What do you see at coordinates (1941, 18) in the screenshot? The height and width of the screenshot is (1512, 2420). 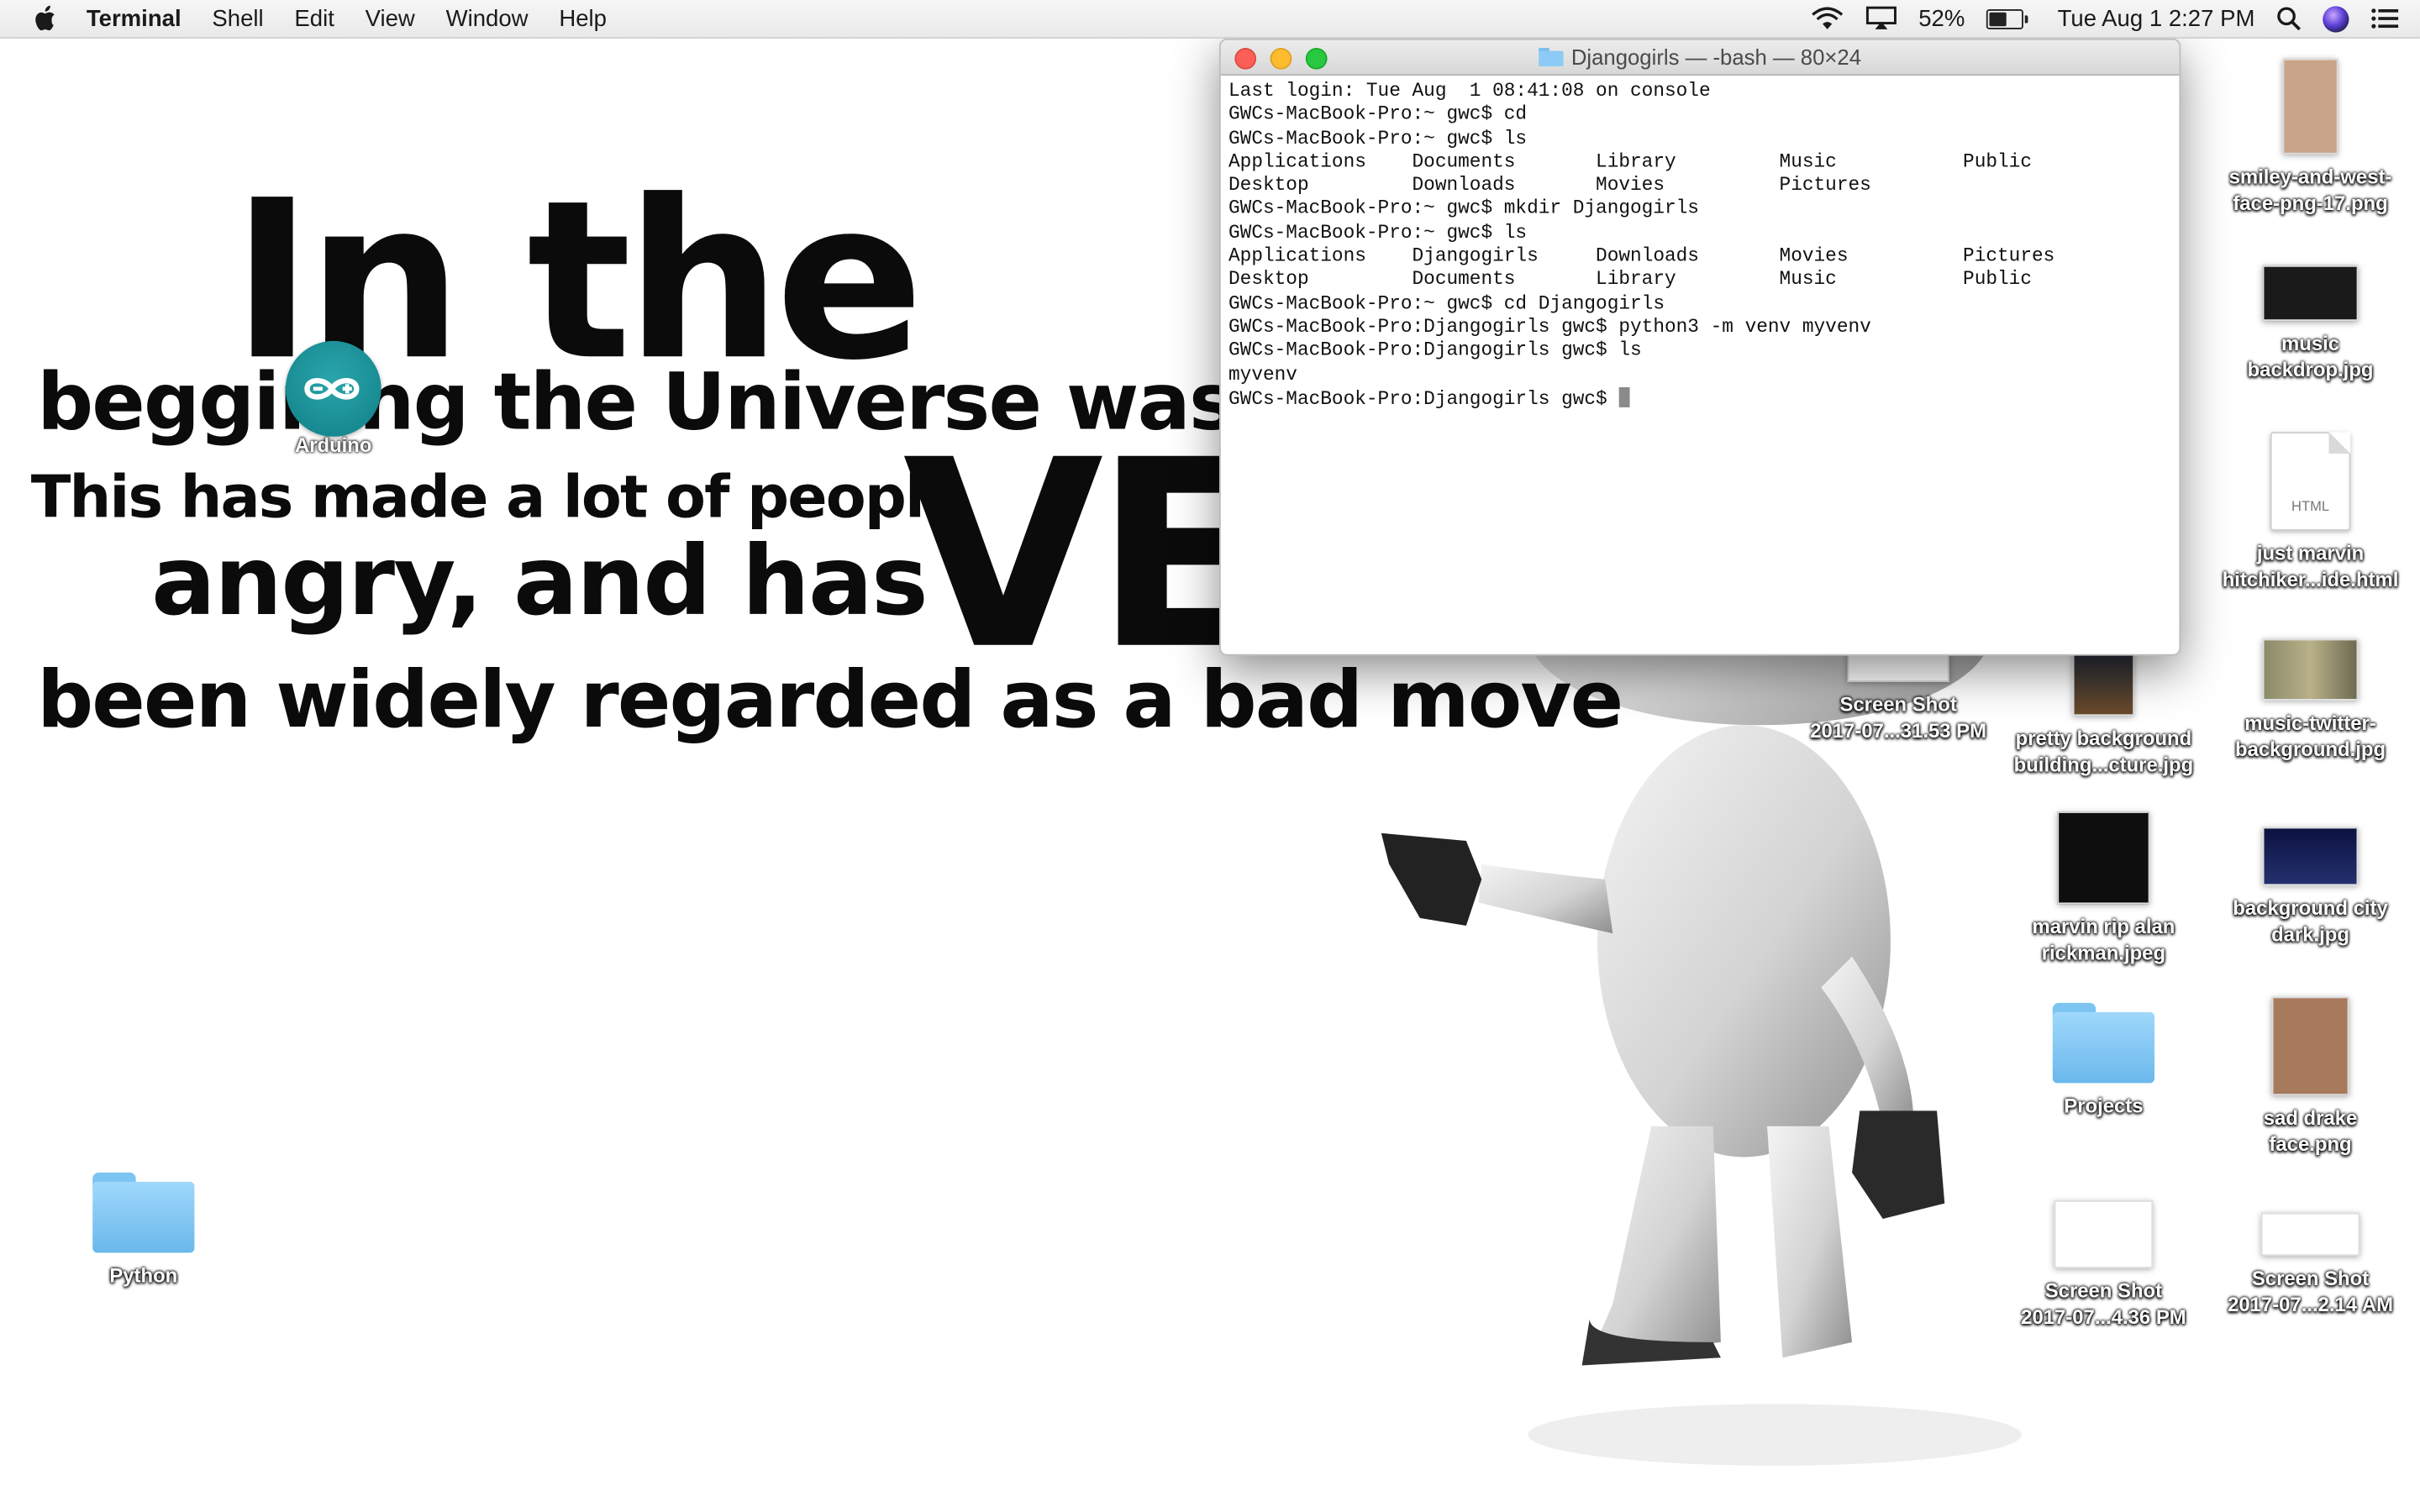 I see `battery-percentage: 52%` at bounding box center [1941, 18].